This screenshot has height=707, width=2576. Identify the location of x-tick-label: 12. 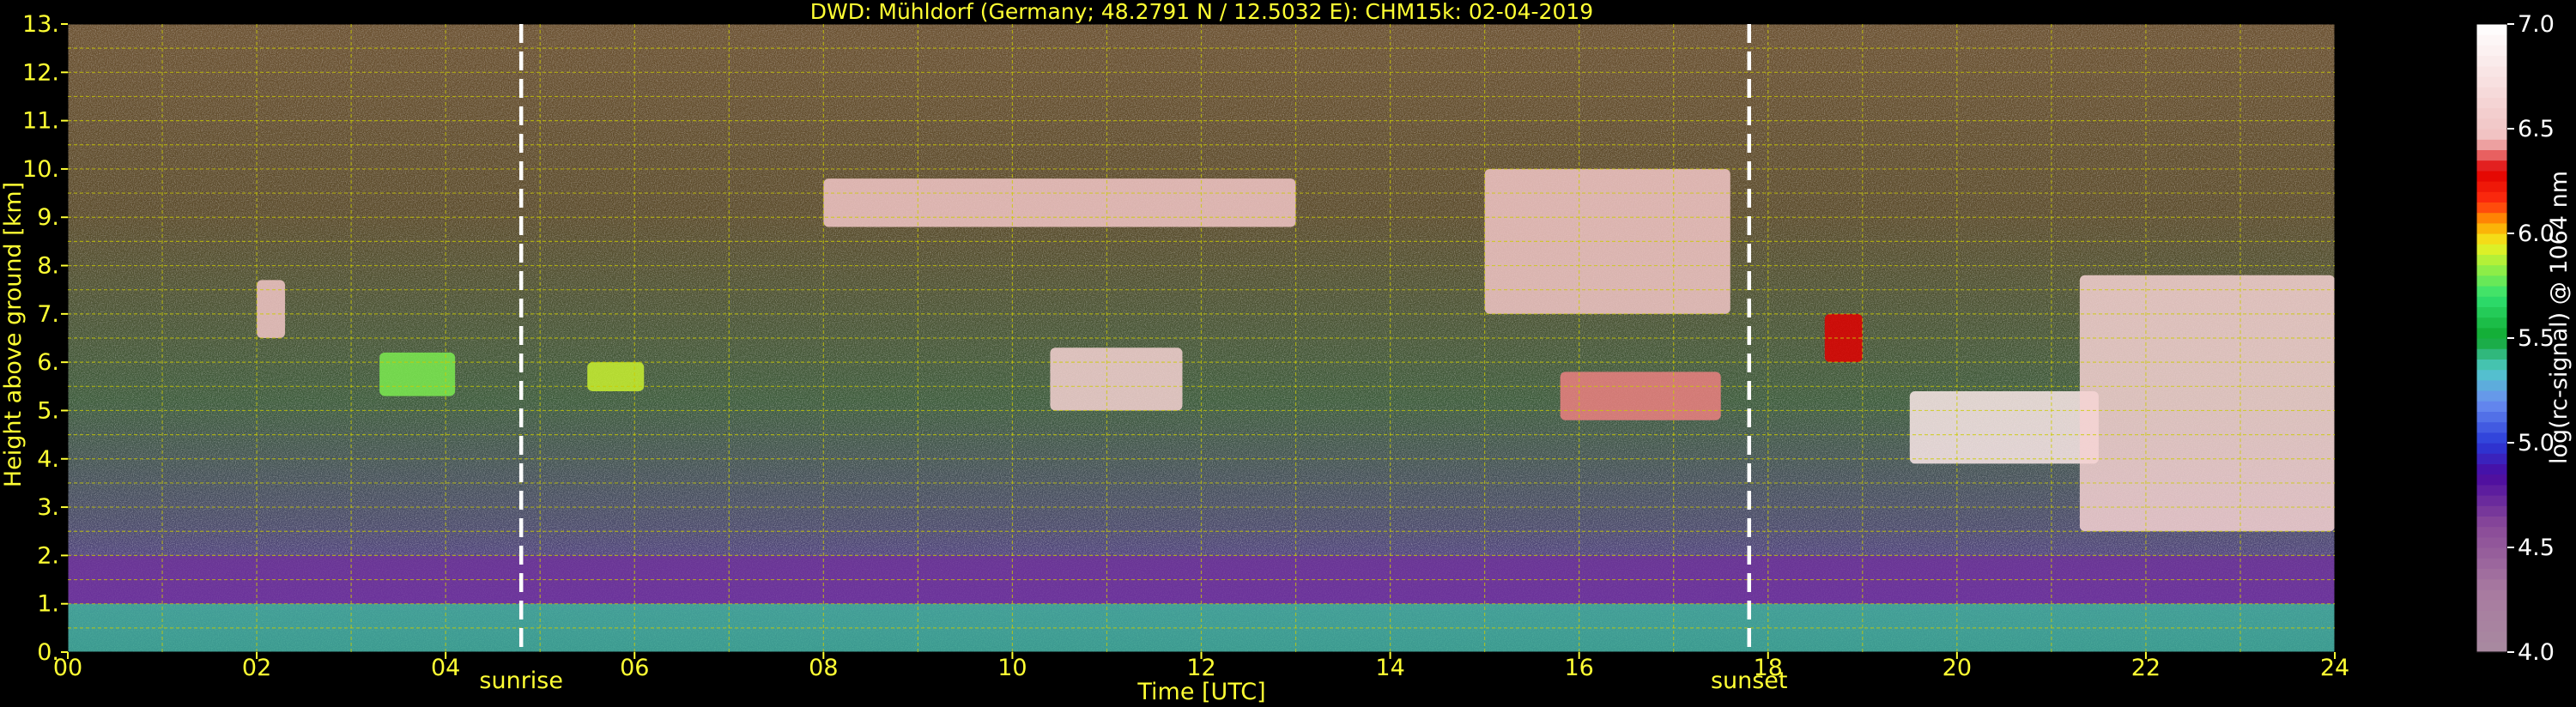
(1200, 668).